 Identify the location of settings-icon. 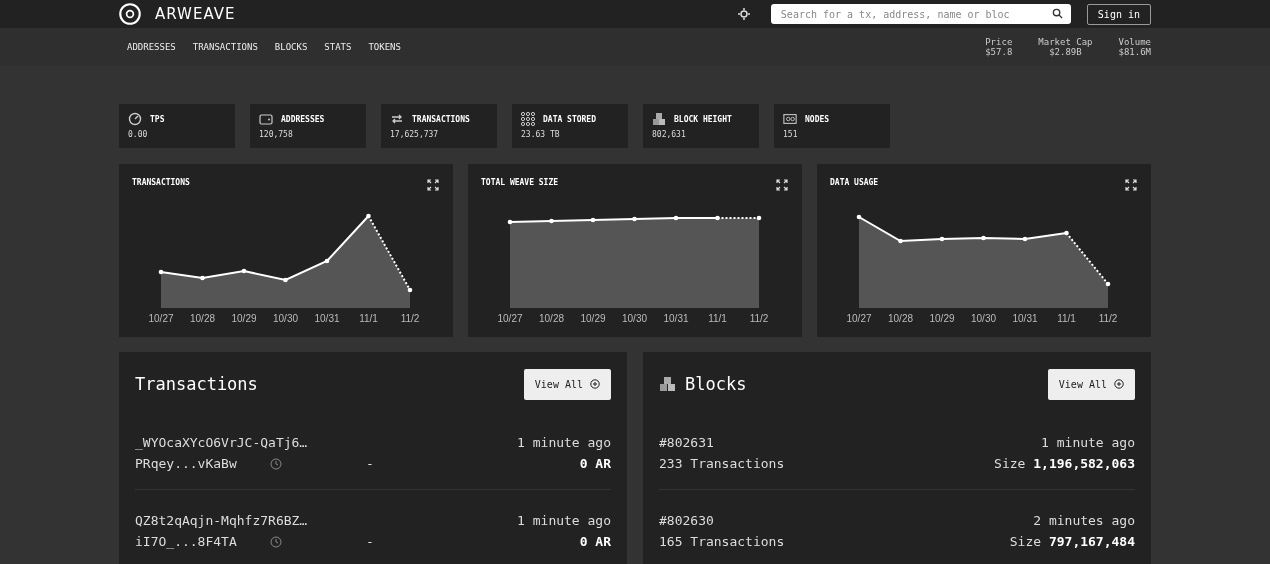
(743, 14).